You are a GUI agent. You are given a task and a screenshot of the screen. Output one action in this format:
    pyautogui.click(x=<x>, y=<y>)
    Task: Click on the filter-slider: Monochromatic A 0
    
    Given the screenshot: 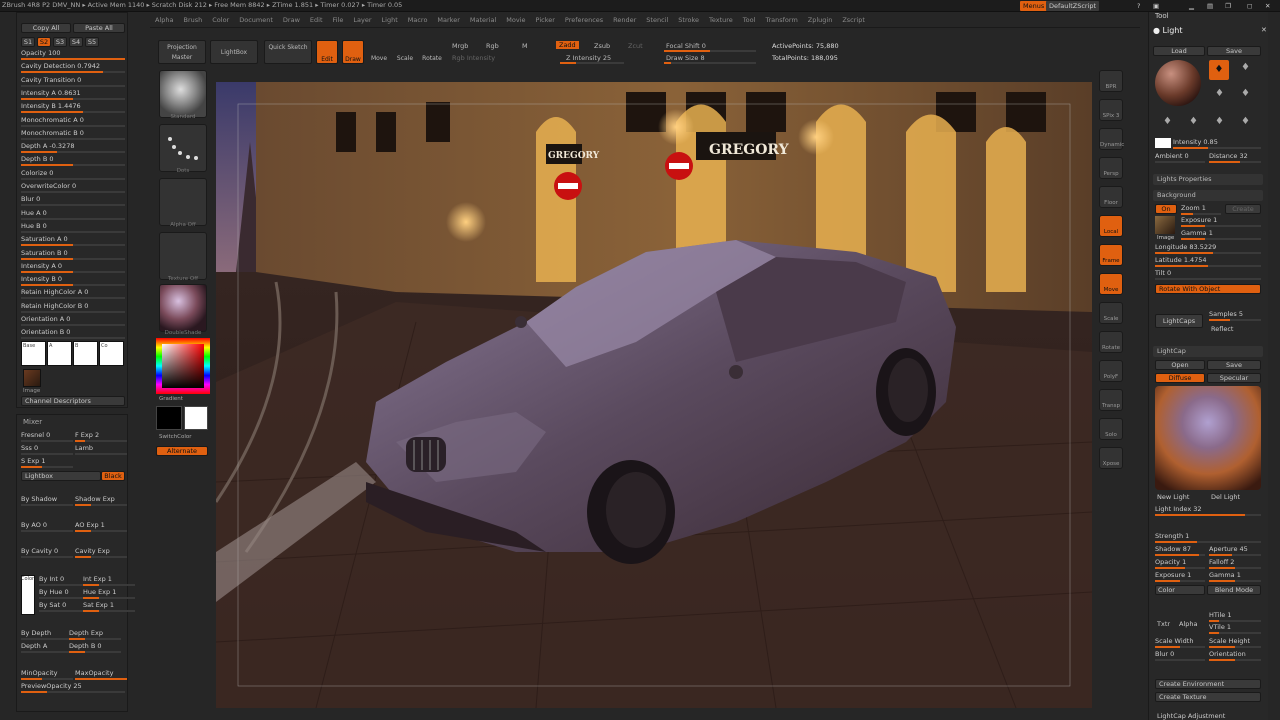 What is the action you would take?
    pyautogui.click(x=73, y=121)
    